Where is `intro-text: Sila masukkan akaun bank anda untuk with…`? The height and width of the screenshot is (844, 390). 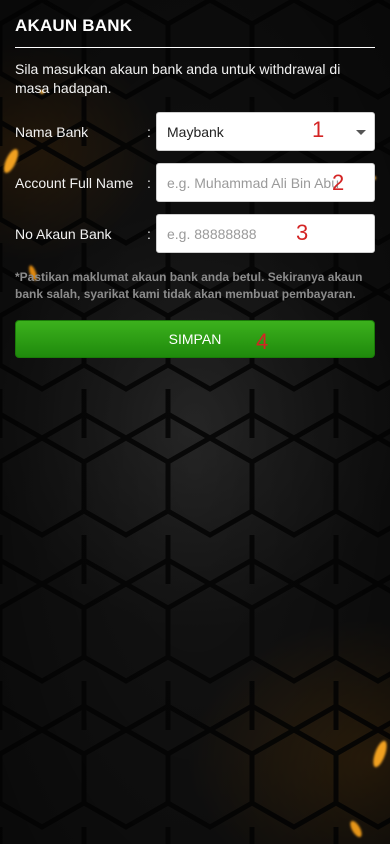
intro-text: Sila masukkan akaun bank anda untuk with… is located at coordinates (178, 78).